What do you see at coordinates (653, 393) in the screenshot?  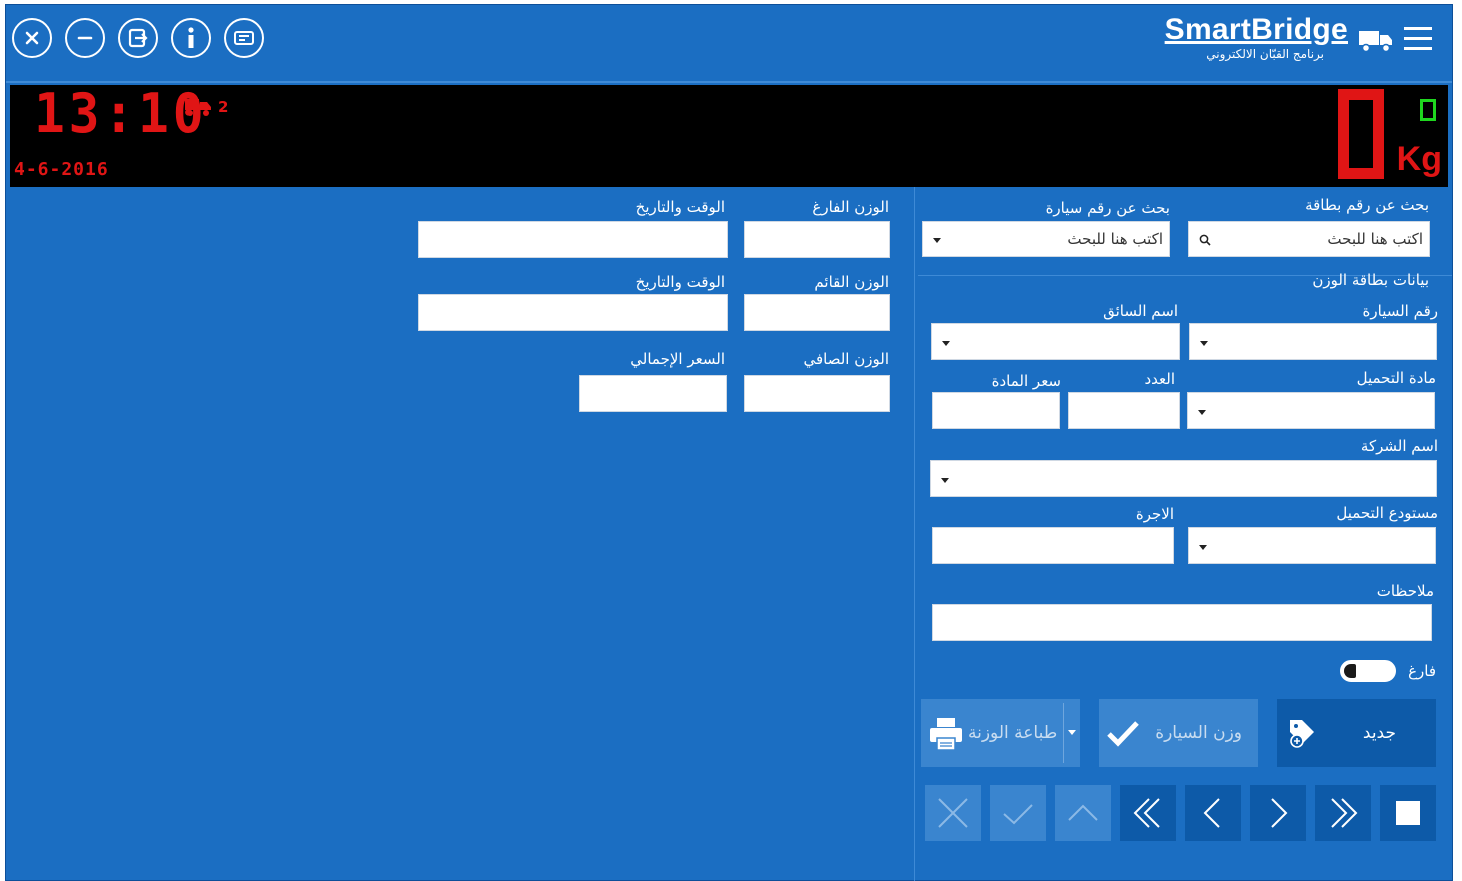 I see `total-price-field` at bounding box center [653, 393].